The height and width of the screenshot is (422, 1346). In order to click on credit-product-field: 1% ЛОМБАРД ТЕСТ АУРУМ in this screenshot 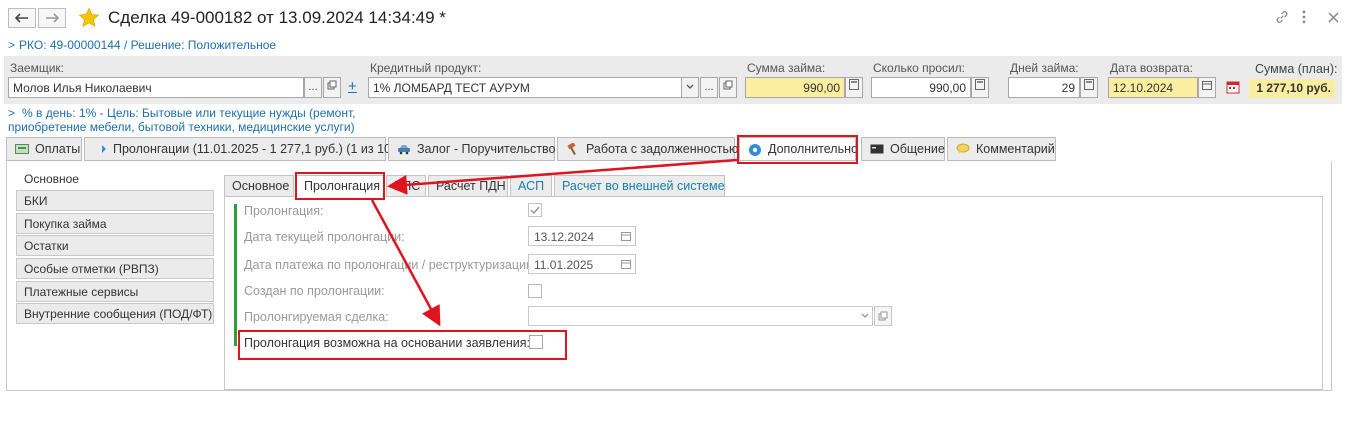, I will do `click(525, 87)`.